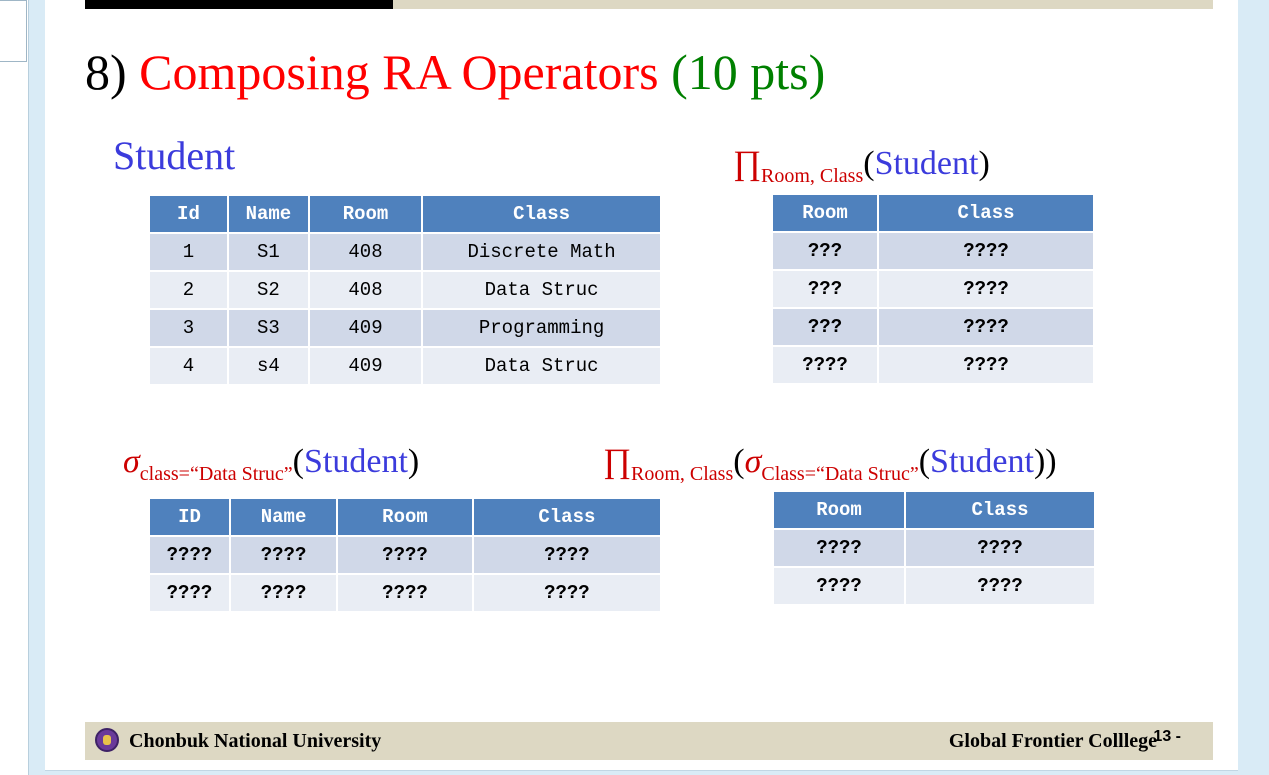 The width and height of the screenshot is (1269, 775). I want to click on panel-tab, so click(13, 31).